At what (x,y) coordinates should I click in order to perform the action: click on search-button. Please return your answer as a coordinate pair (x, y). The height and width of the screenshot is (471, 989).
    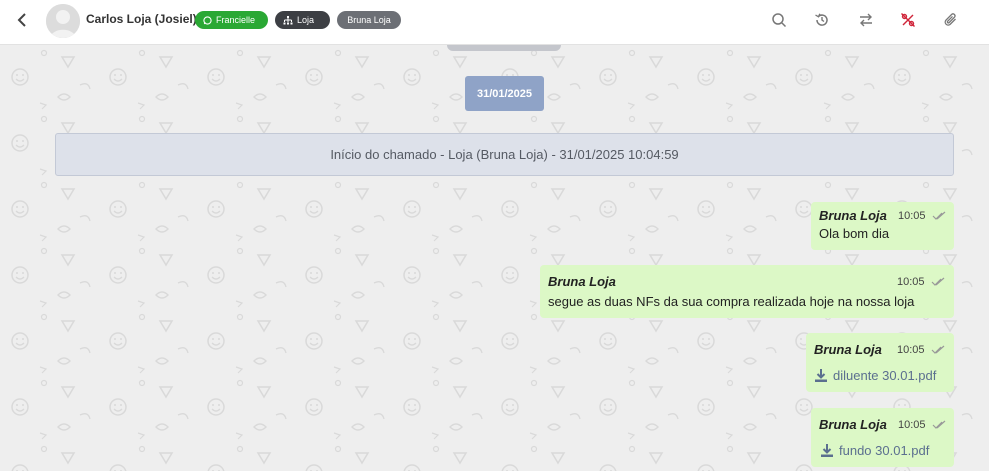
    Looking at the image, I should click on (779, 20).